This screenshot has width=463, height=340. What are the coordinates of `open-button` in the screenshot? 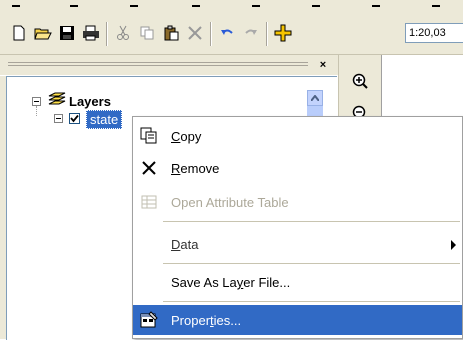 It's located at (43, 33).